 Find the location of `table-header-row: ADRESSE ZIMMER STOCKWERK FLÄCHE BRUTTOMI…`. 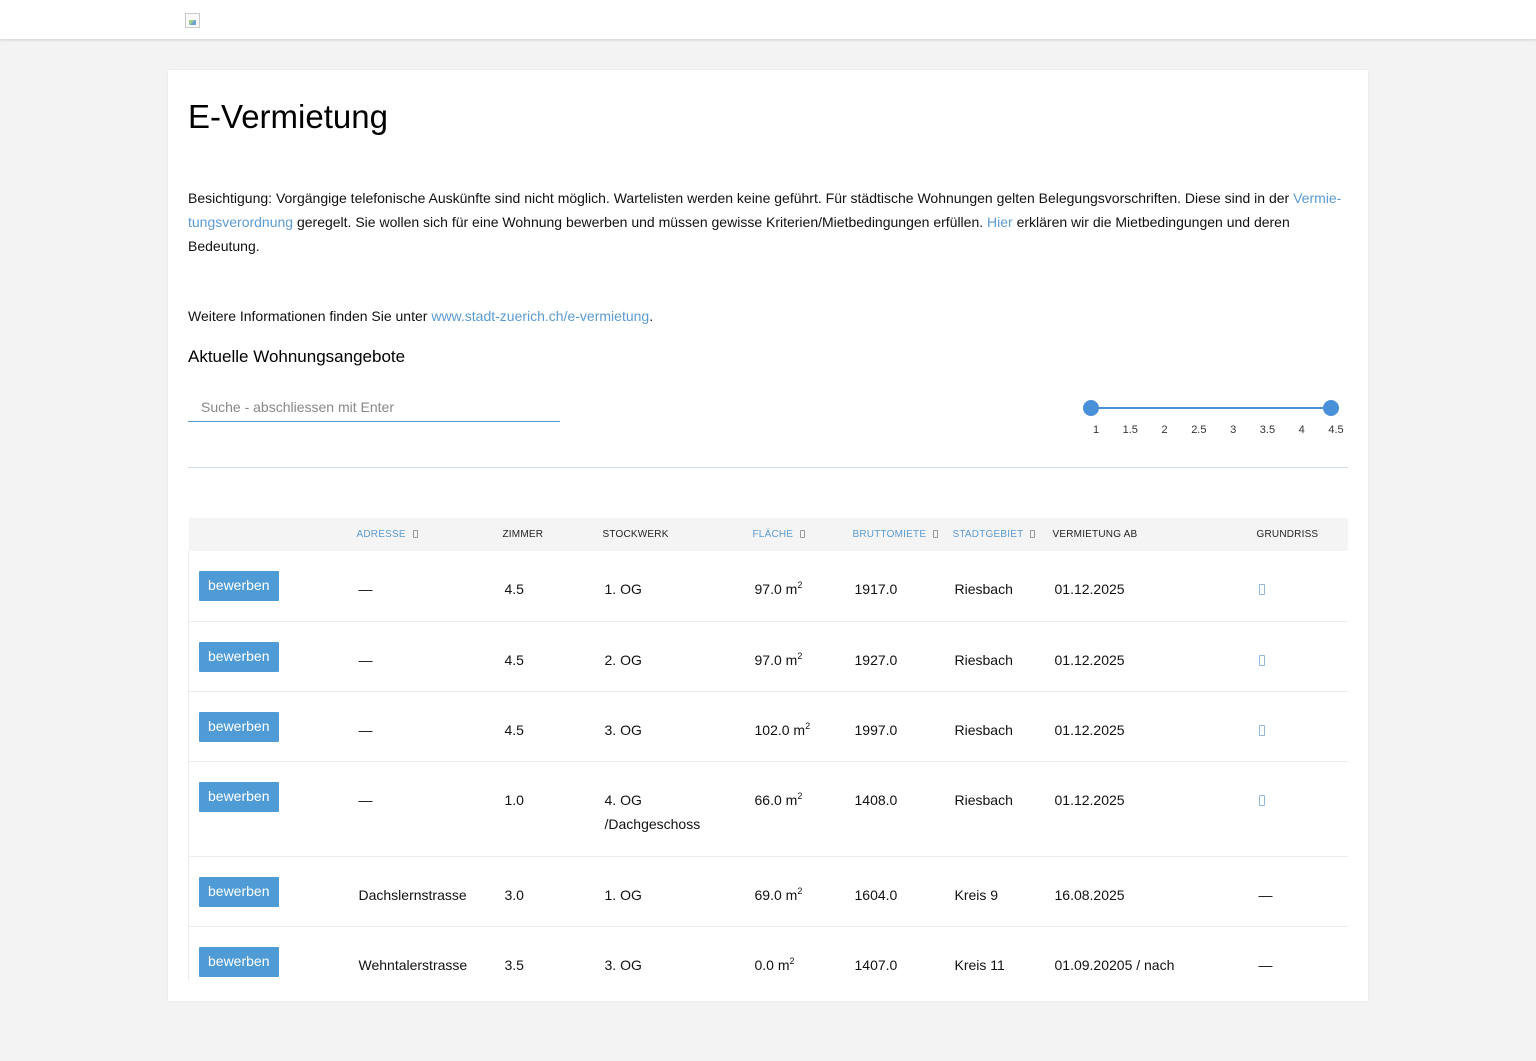

table-header-row: ADRESSE ZIMMER STOCKWERK FLÄCHE BRUTTOMI… is located at coordinates (768, 534).